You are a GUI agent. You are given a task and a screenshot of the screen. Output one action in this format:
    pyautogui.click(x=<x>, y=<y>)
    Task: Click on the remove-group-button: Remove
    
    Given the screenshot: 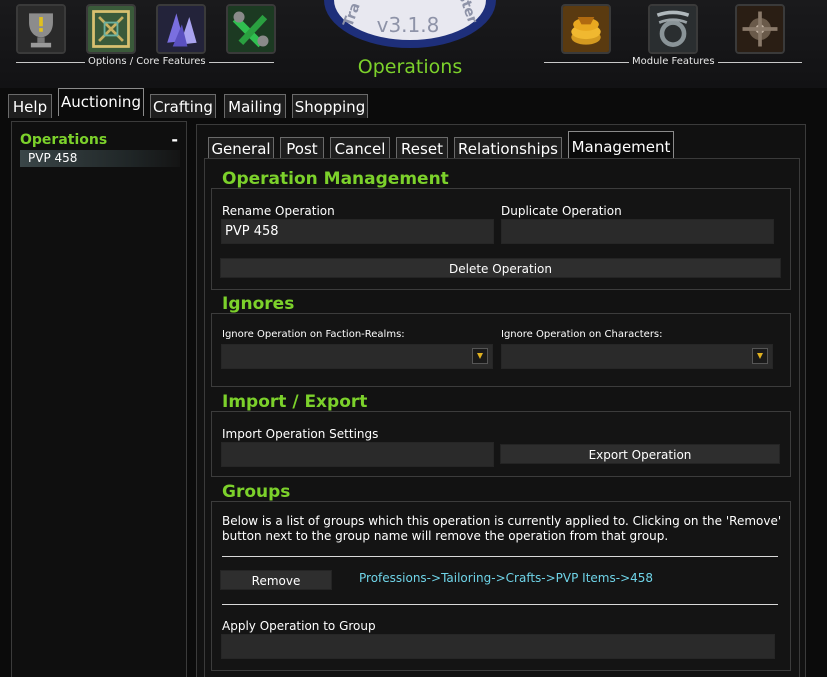 What is the action you would take?
    pyautogui.click(x=276, y=580)
    